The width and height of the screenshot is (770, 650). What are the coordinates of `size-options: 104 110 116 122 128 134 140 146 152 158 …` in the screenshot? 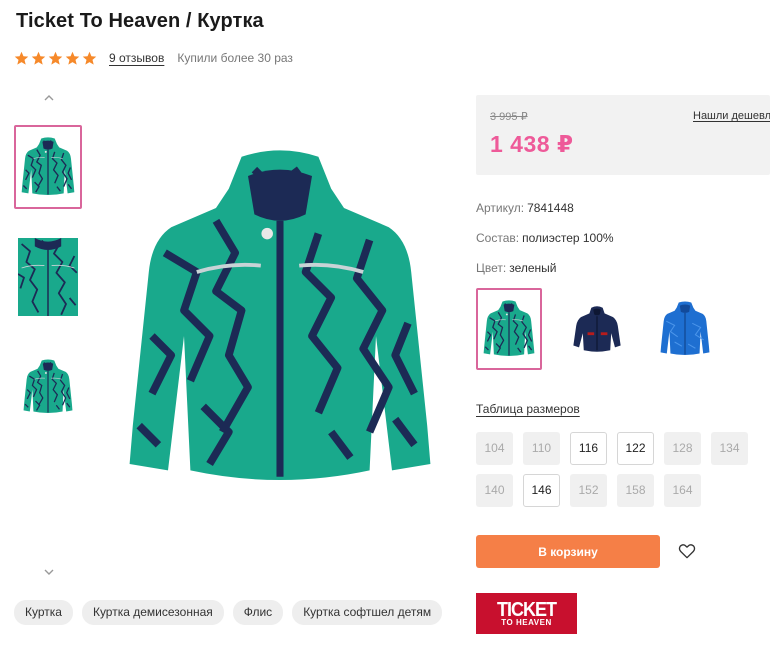 It's located at (623, 469).